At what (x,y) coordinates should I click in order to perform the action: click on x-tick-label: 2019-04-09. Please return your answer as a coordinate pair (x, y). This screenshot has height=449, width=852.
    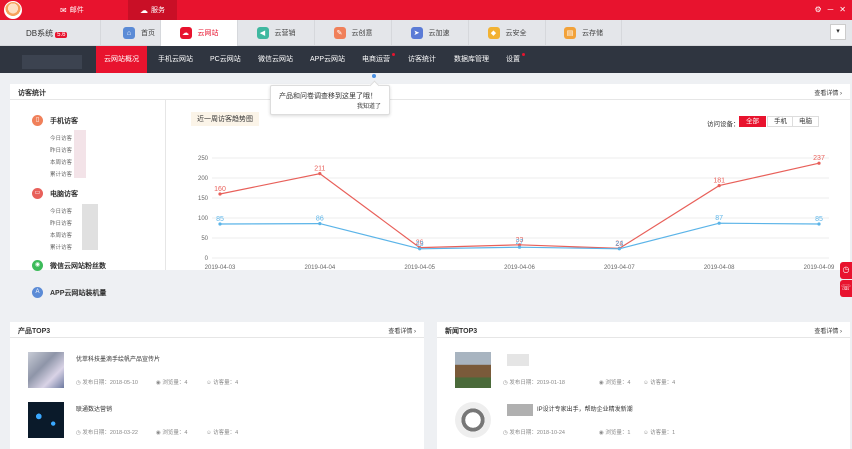
    Looking at the image, I should click on (819, 267).